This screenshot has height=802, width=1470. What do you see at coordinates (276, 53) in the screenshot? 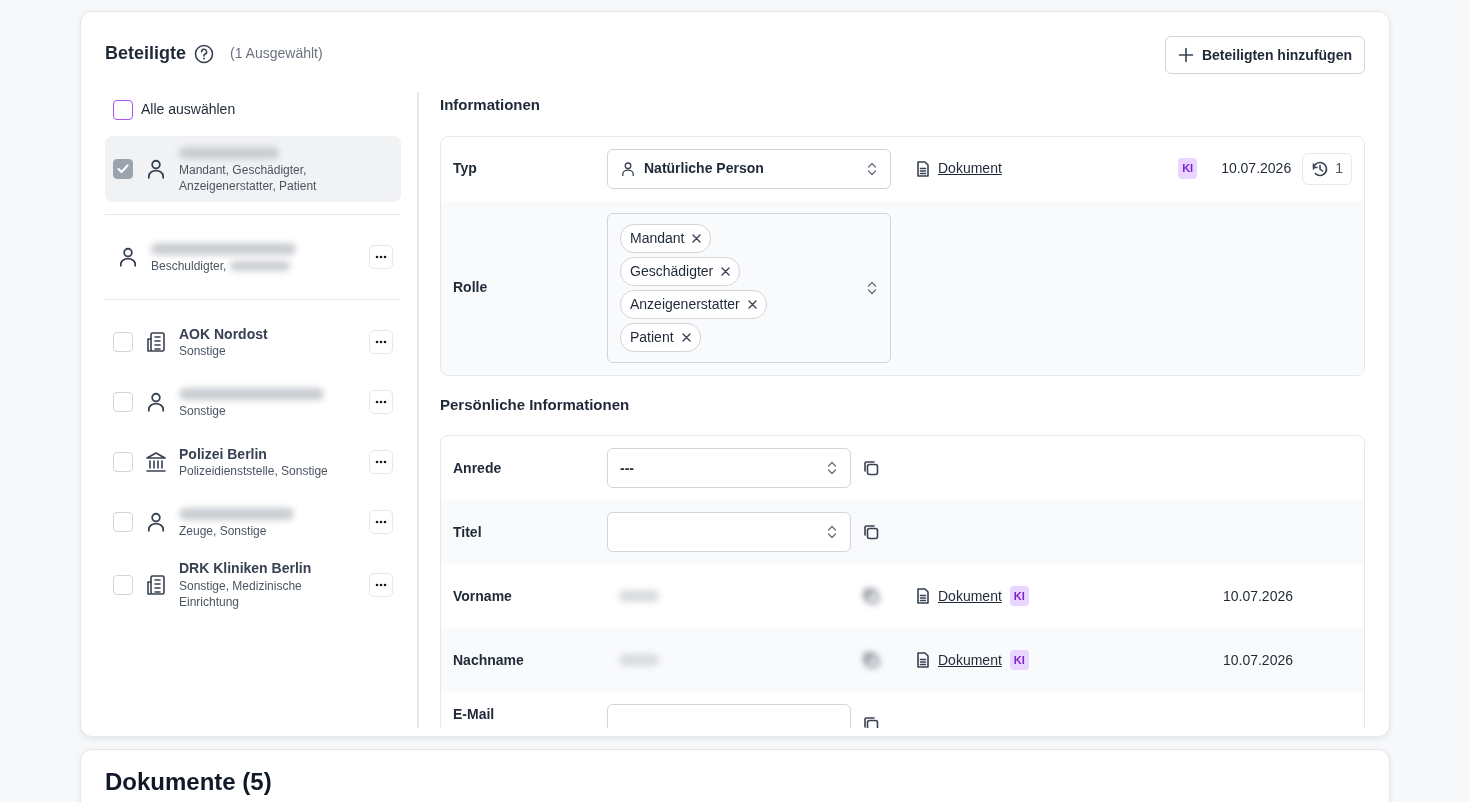
I see `selection-count: (1 Ausgewählt)` at bounding box center [276, 53].